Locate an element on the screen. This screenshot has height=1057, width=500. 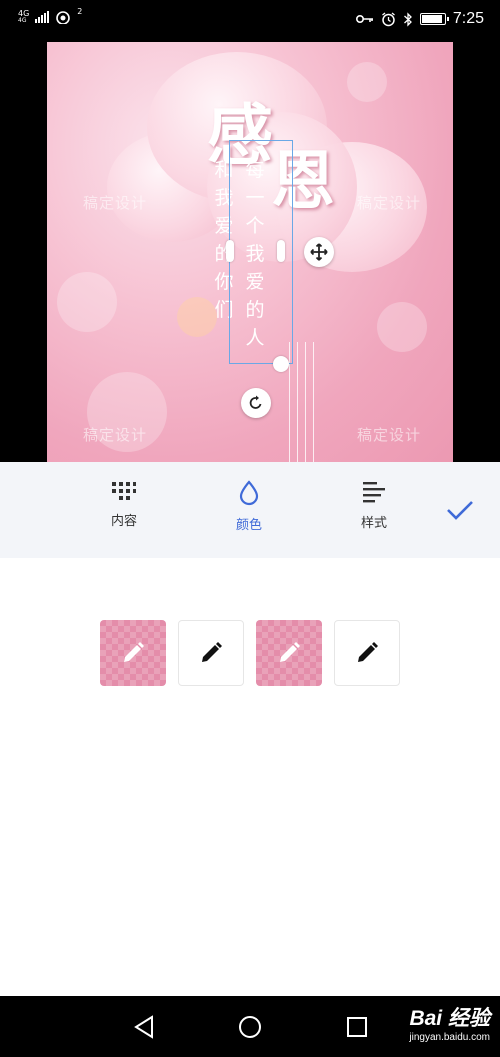
grid-icon is located at coordinates (124, 491).